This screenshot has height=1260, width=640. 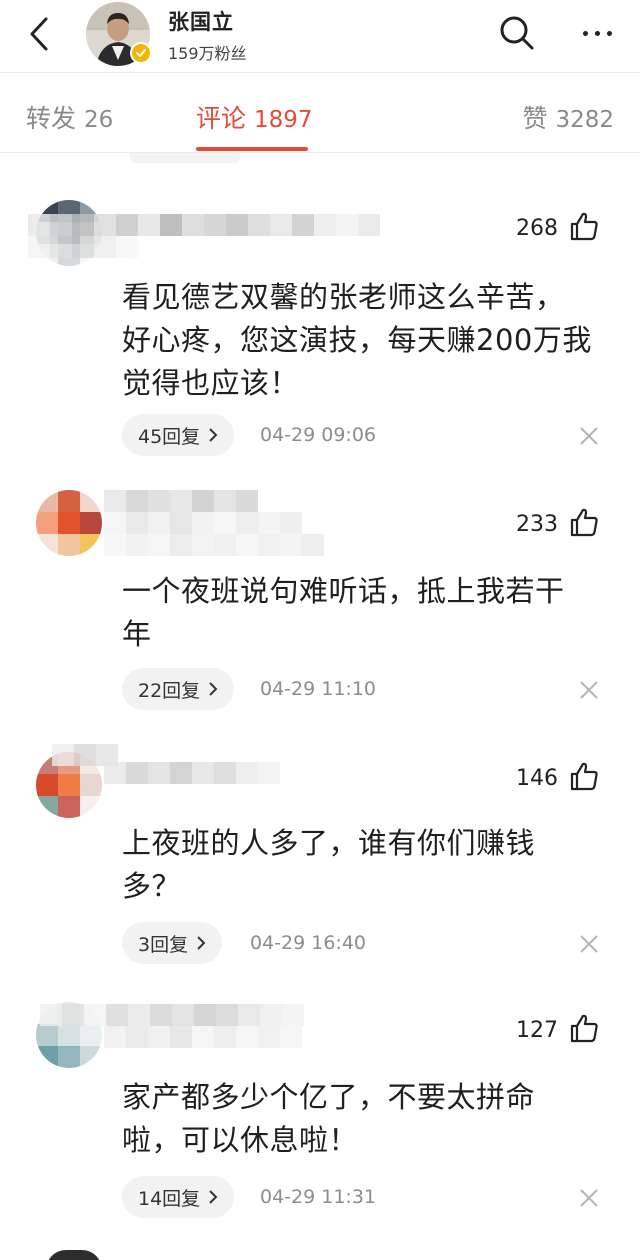 What do you see at coordinates (169, 436) in the screenshot?
I see `reply-count: 45回复` at bounding box center [169, 436].